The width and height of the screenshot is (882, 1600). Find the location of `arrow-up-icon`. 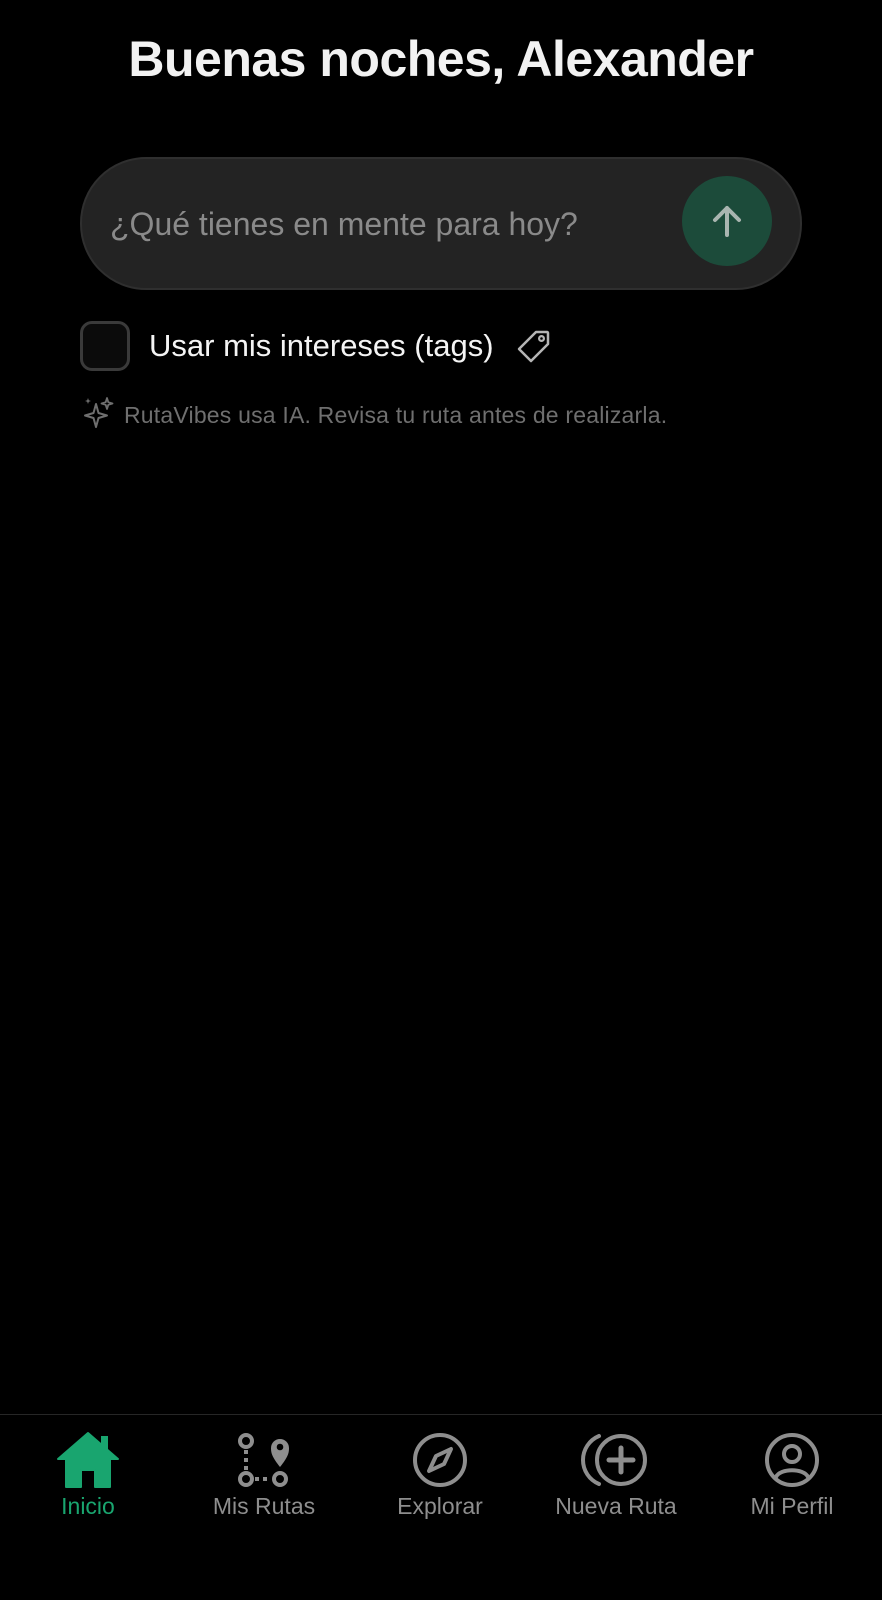

arrow-up-icon is located at coordinates (727, 221).